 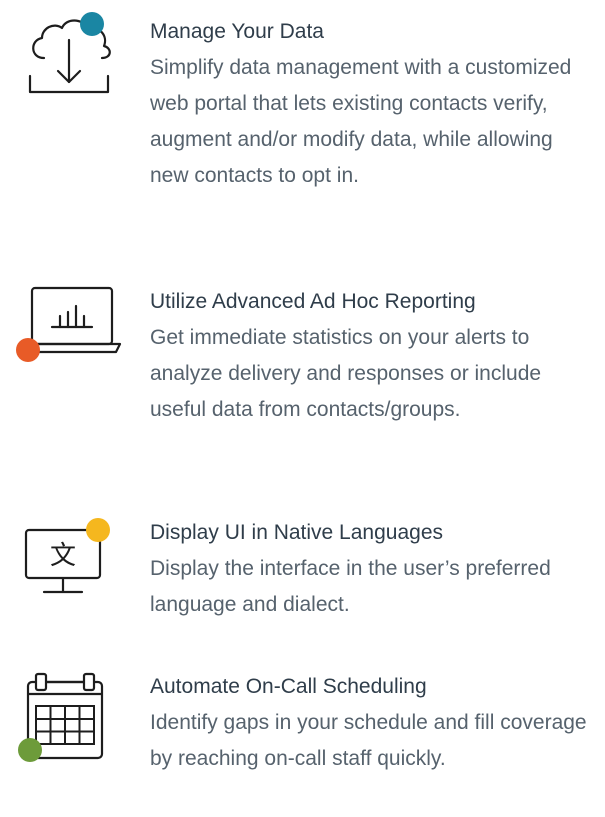 What do you see at coordinates (63, 556) in the screenshot?
I see `language-glyph: 文` at bounding box center [63, 556].